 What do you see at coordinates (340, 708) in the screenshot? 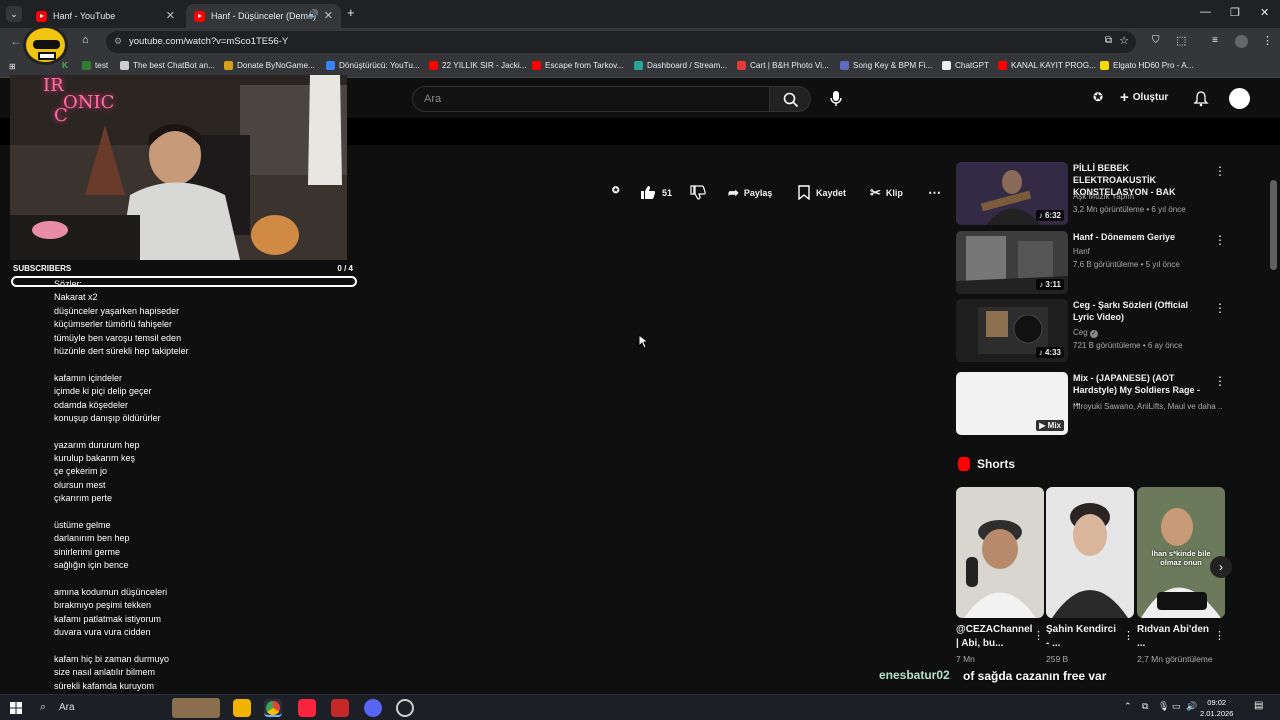
I see `voicemod-icon` at bounding box center [340, 708].